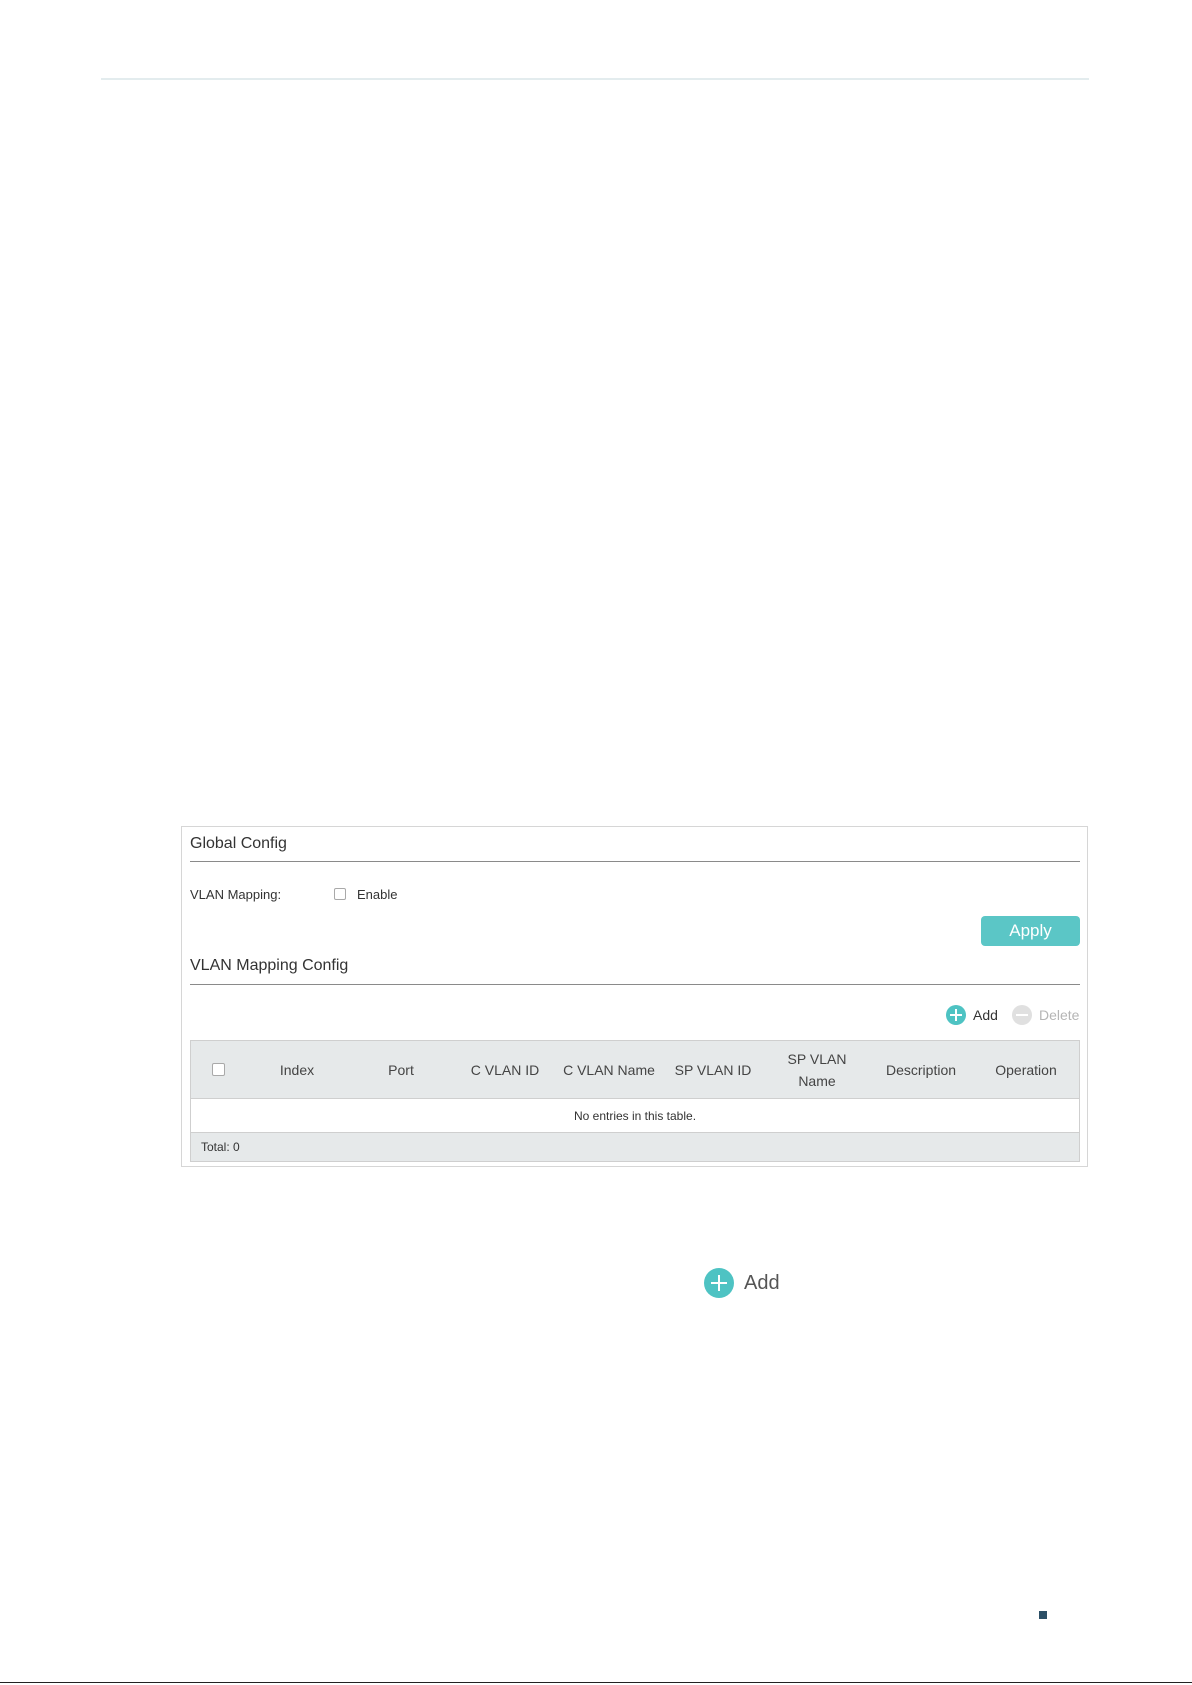 Image resolution: width=1192 pixels, height=1685 pixels. Describe the element at coordinates (1022, 1015) in the screenshot. I see `remove-icon` at that location.